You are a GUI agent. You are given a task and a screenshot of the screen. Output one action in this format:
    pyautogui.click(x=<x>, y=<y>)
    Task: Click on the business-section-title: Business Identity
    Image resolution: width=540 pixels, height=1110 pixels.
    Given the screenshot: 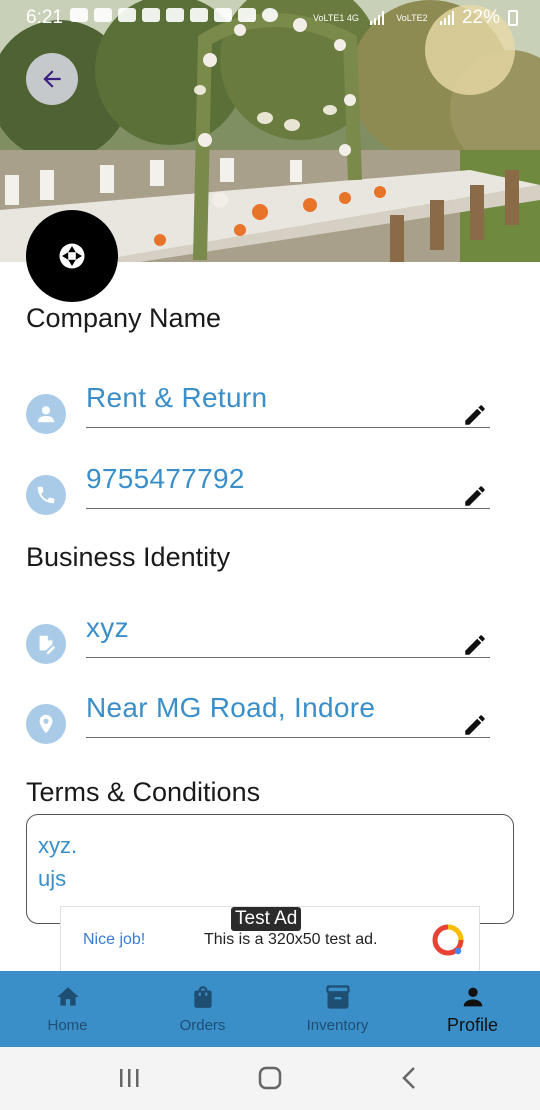 What is the action you would take?
    pyautogui.click(x=128, y=557)
    